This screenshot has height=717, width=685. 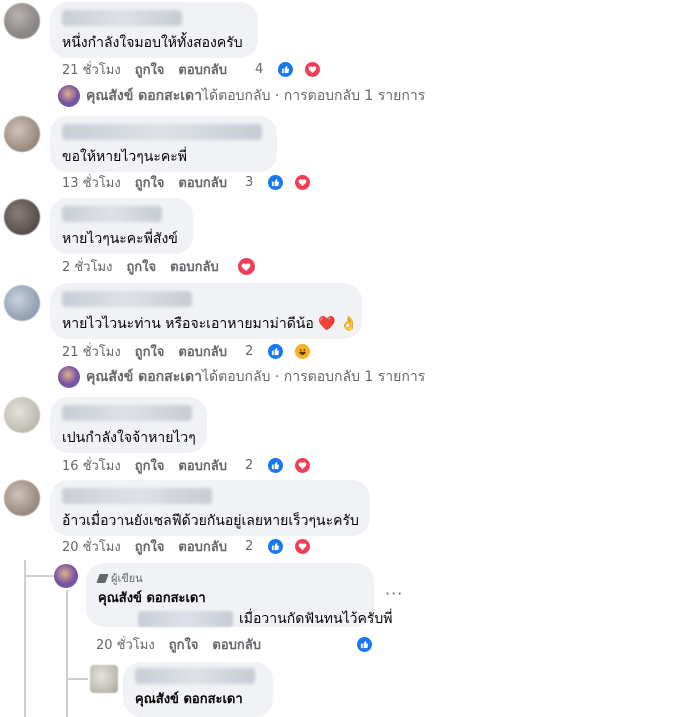 What do you see at coordinates (185, 619) in the screenshot?
I see `mention-tag-blurred` at bounding box center [185, 619].